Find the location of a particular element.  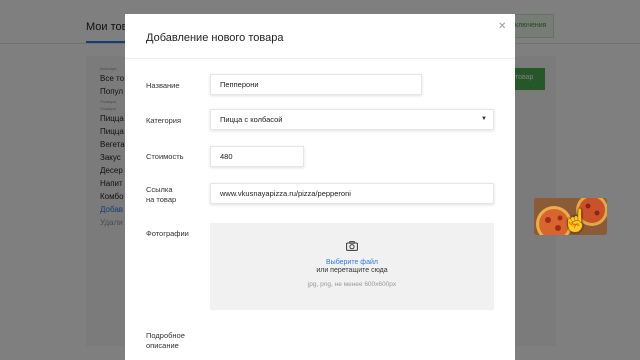

category-label: Категория is located at coordinates (164, 120).